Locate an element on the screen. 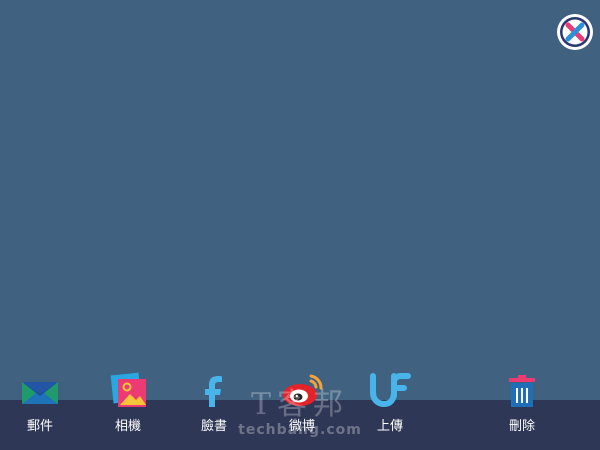 Image resolution: width=600 pixels, height=450 pixels. share-upload-label: 上傳 is located at coordinates (389, 426).